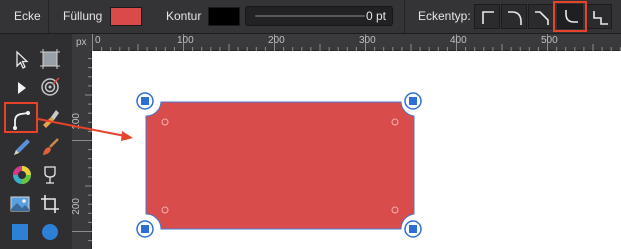 This screenshot has height=249, width=621. I want to click on fill-tool, so click(50, 175).